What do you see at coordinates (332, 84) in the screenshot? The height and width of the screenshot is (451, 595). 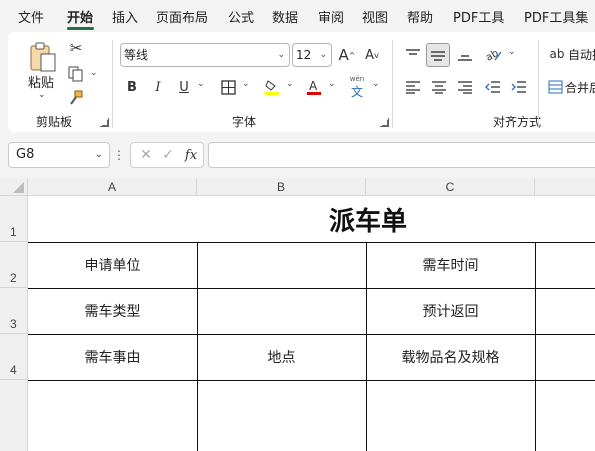 I see `font-color-dropdown-icon: ⌄` at bounding box center [332, 84].